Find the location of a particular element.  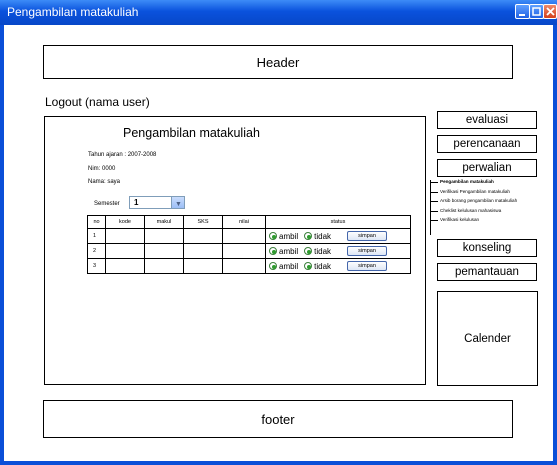

close-button is located at coordinates (550, 11).